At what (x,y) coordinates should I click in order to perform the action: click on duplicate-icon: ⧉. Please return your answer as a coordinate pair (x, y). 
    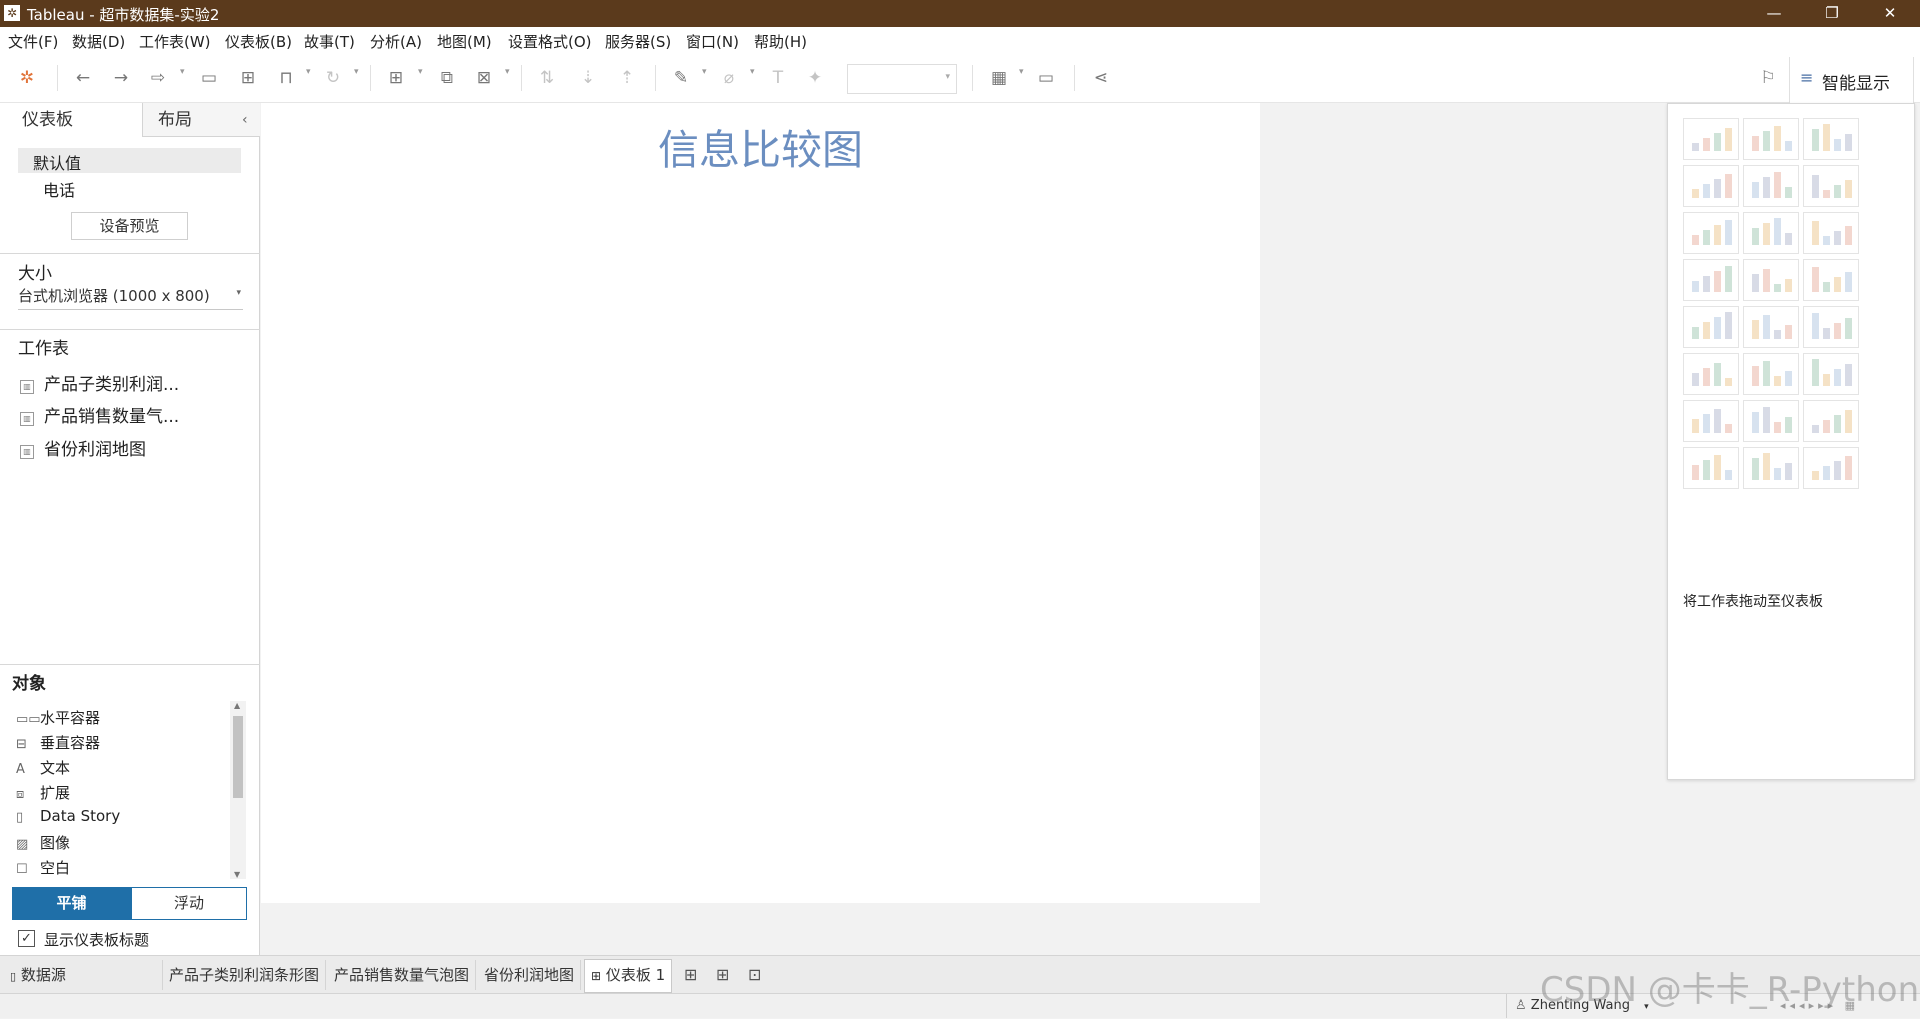
    Looking at the image, I should click on (447, 78).